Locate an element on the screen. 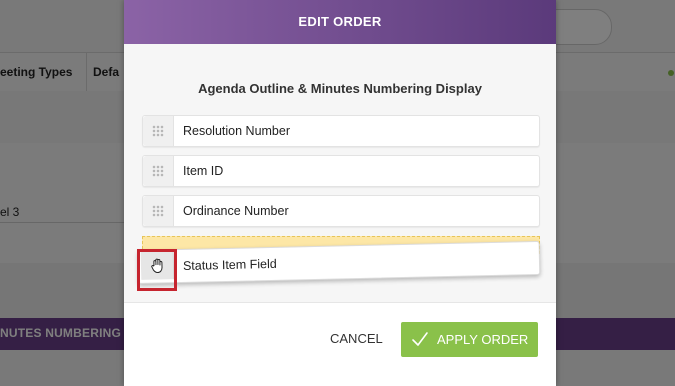  apply-order-button: APPLY ORDER is located at coordinates (469, 339).